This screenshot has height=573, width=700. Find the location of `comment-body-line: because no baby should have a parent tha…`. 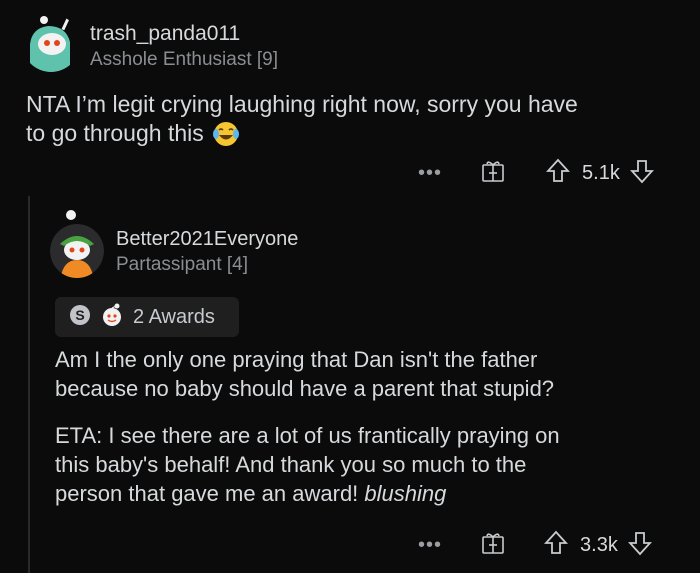

comment-body-line: because no baby should have a parent tha… is located at coordinates (305, 388).